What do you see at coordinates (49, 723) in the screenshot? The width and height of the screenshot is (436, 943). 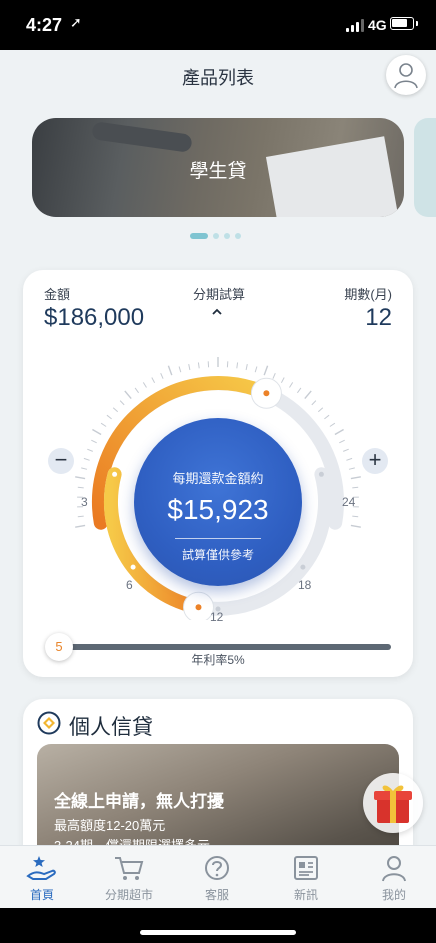 I see `personal-loan-icon` at bounding box center [49, 723].